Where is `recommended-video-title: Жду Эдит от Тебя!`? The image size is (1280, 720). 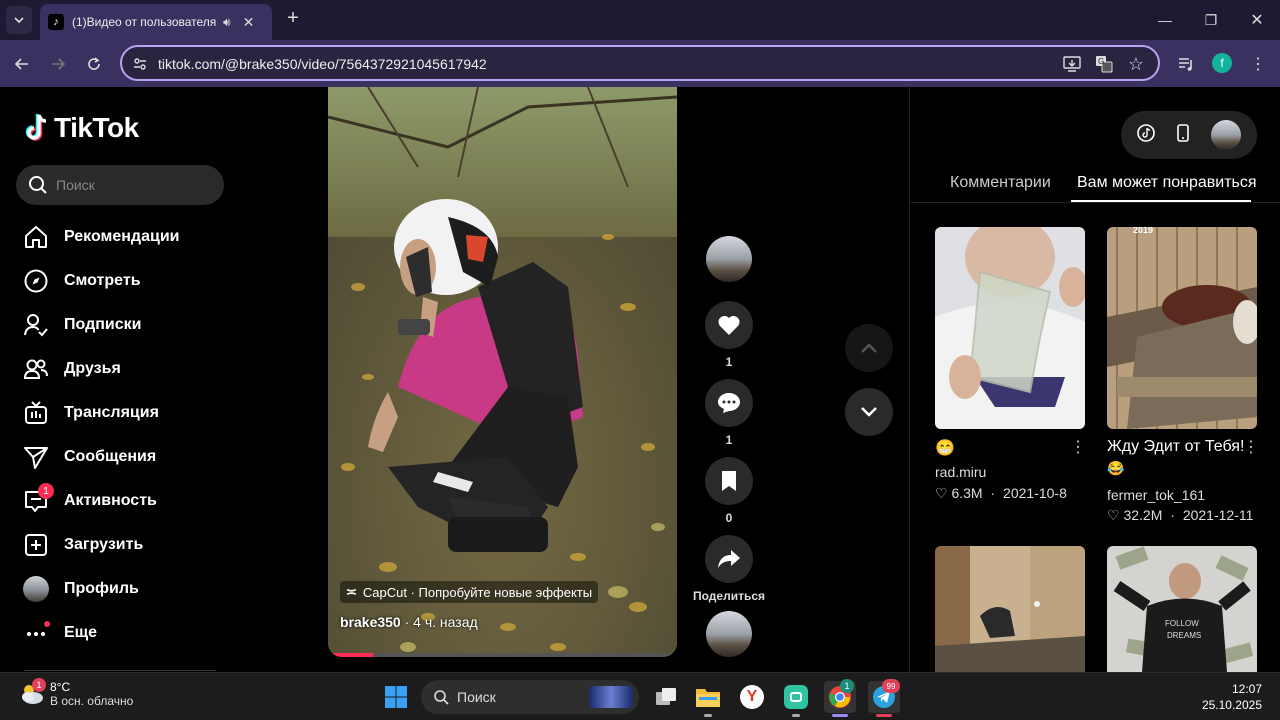
recommended-video-title: Жду Эдит от Тебя! is located at coordinates (1175, 447).